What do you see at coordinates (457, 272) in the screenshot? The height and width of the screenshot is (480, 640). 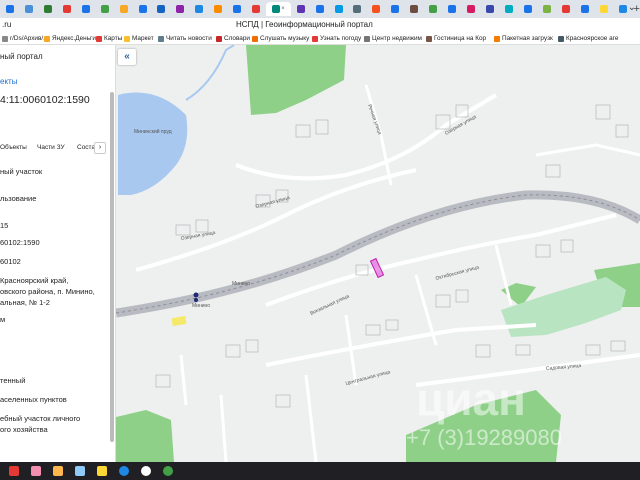 I see `street-label: Октябрьская улица` at bounding box center [457, 272].